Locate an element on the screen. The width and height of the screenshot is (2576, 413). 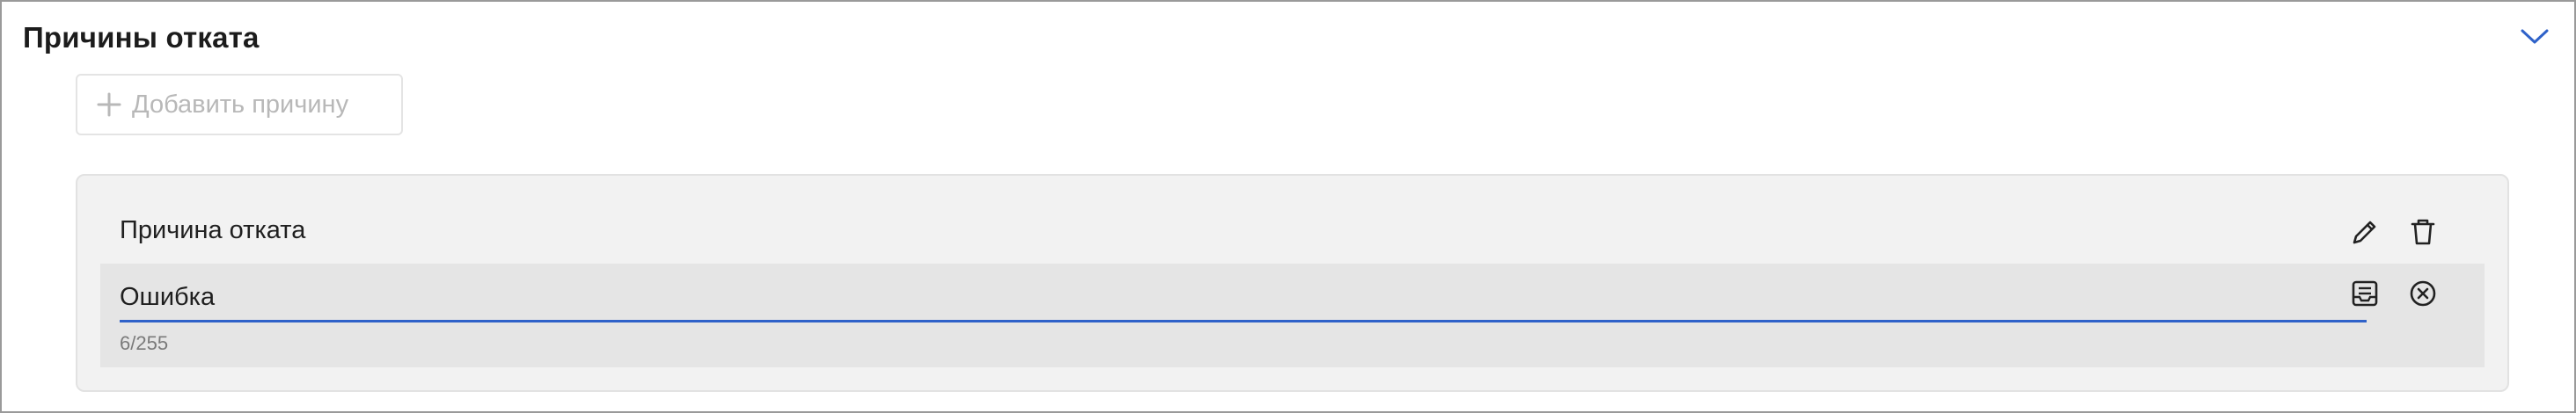
character-counter: 6/255 is located at coordinates (144, 343).